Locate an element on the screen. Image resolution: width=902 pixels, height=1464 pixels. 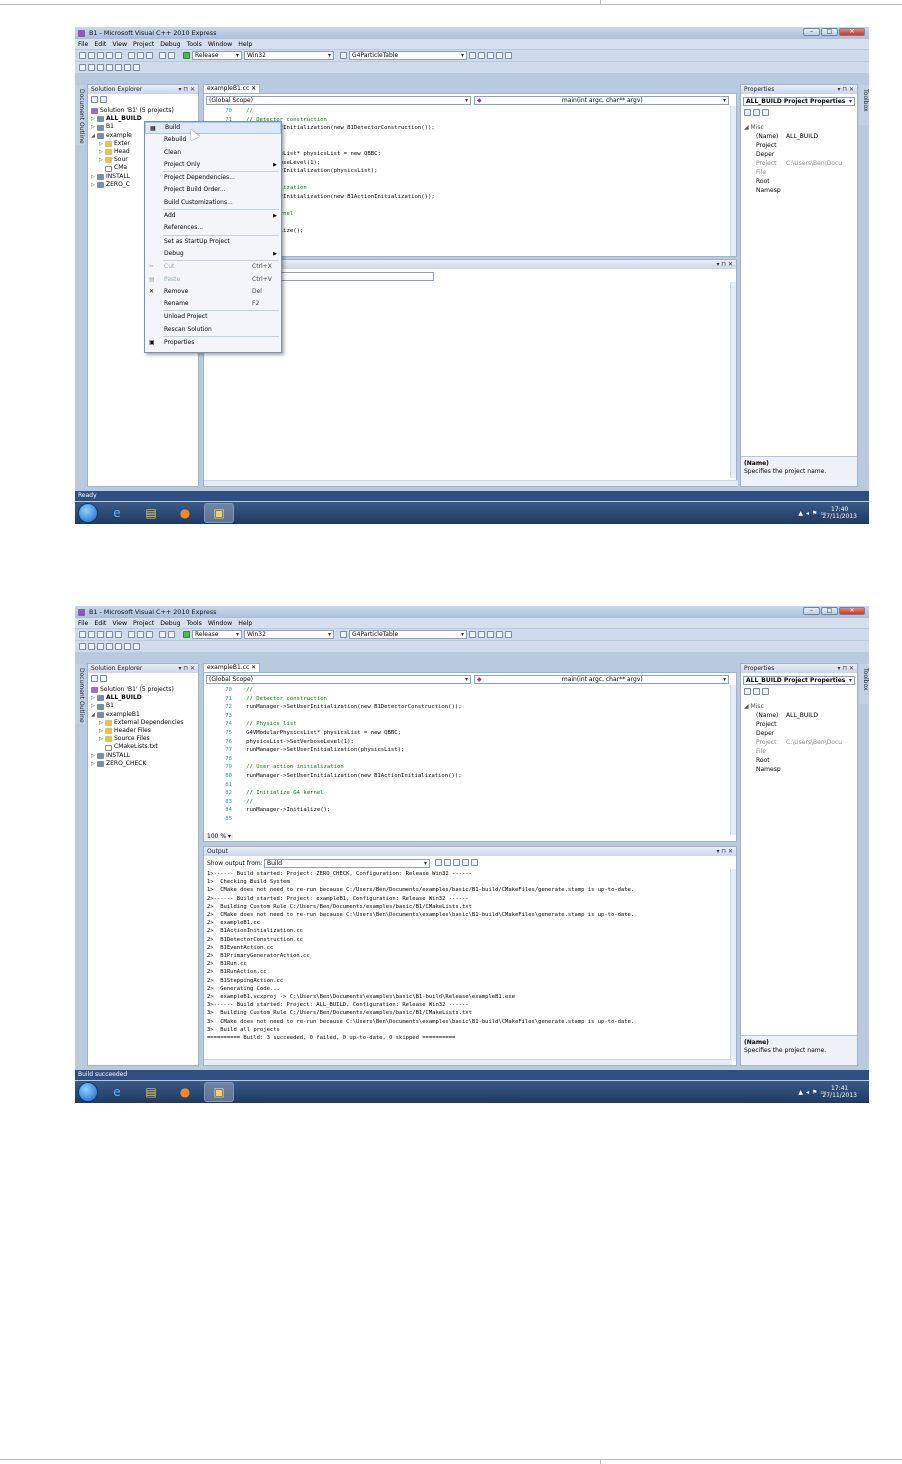
context-menu-item-properties: ▣ Properties is located at coordinates (213, 343).